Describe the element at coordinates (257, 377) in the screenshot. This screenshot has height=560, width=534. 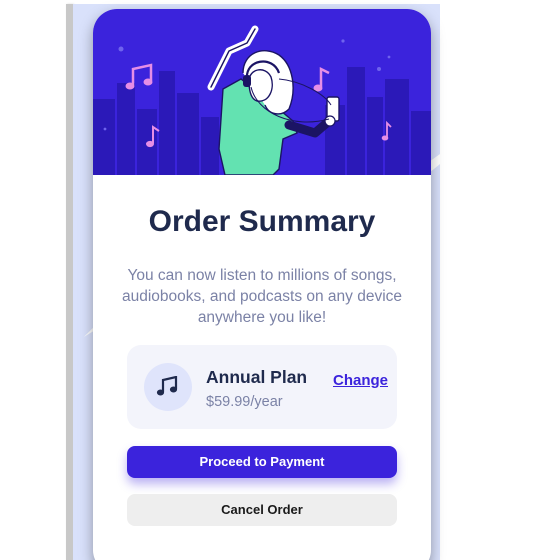
I see `plan-name: Annual Plan` at that location.